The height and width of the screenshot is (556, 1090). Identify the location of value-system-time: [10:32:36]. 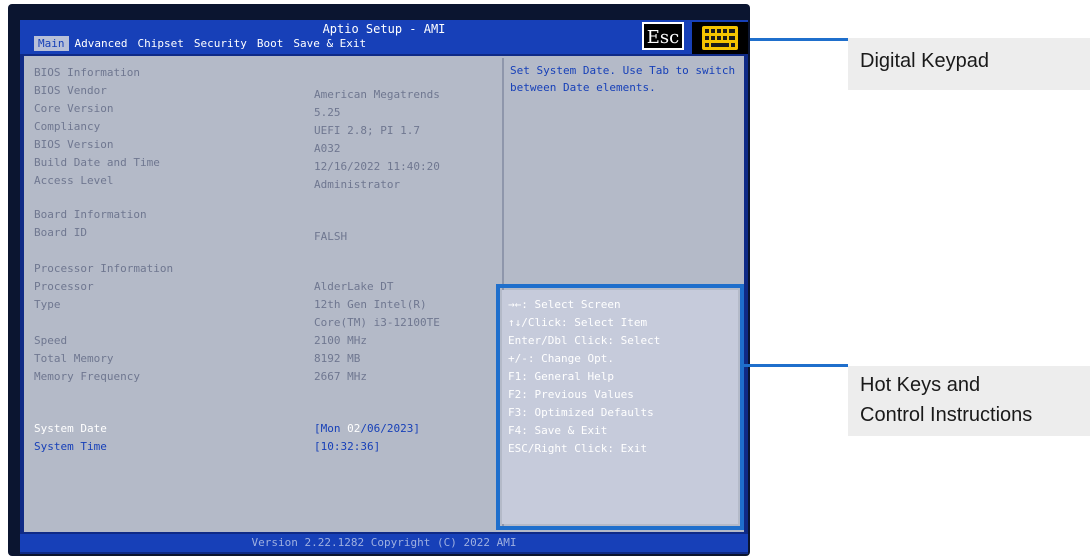
(347, 446).